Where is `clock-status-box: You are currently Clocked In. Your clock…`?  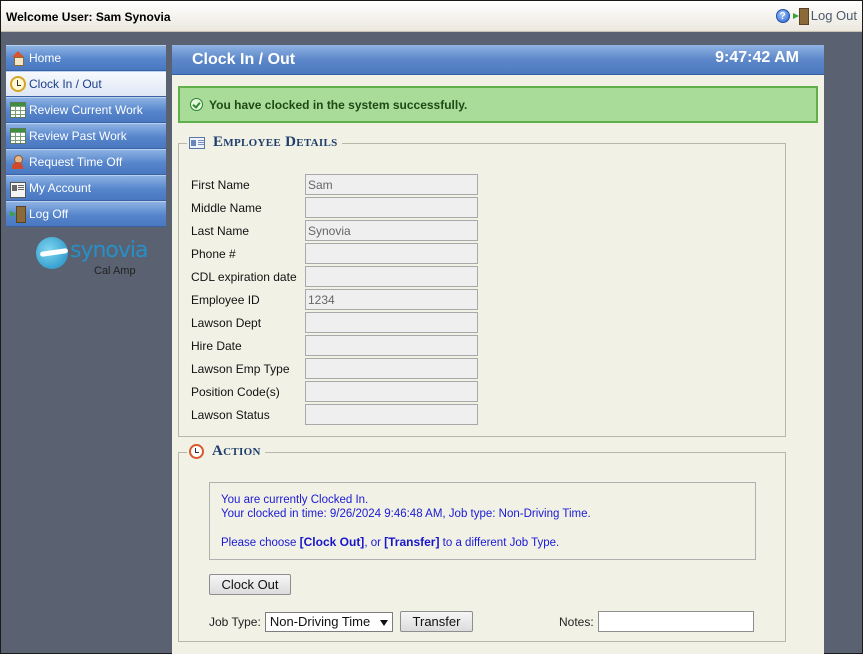 clock-status-box: You are currently Clocked In. Your clock… is located at coordinates (482, 521).